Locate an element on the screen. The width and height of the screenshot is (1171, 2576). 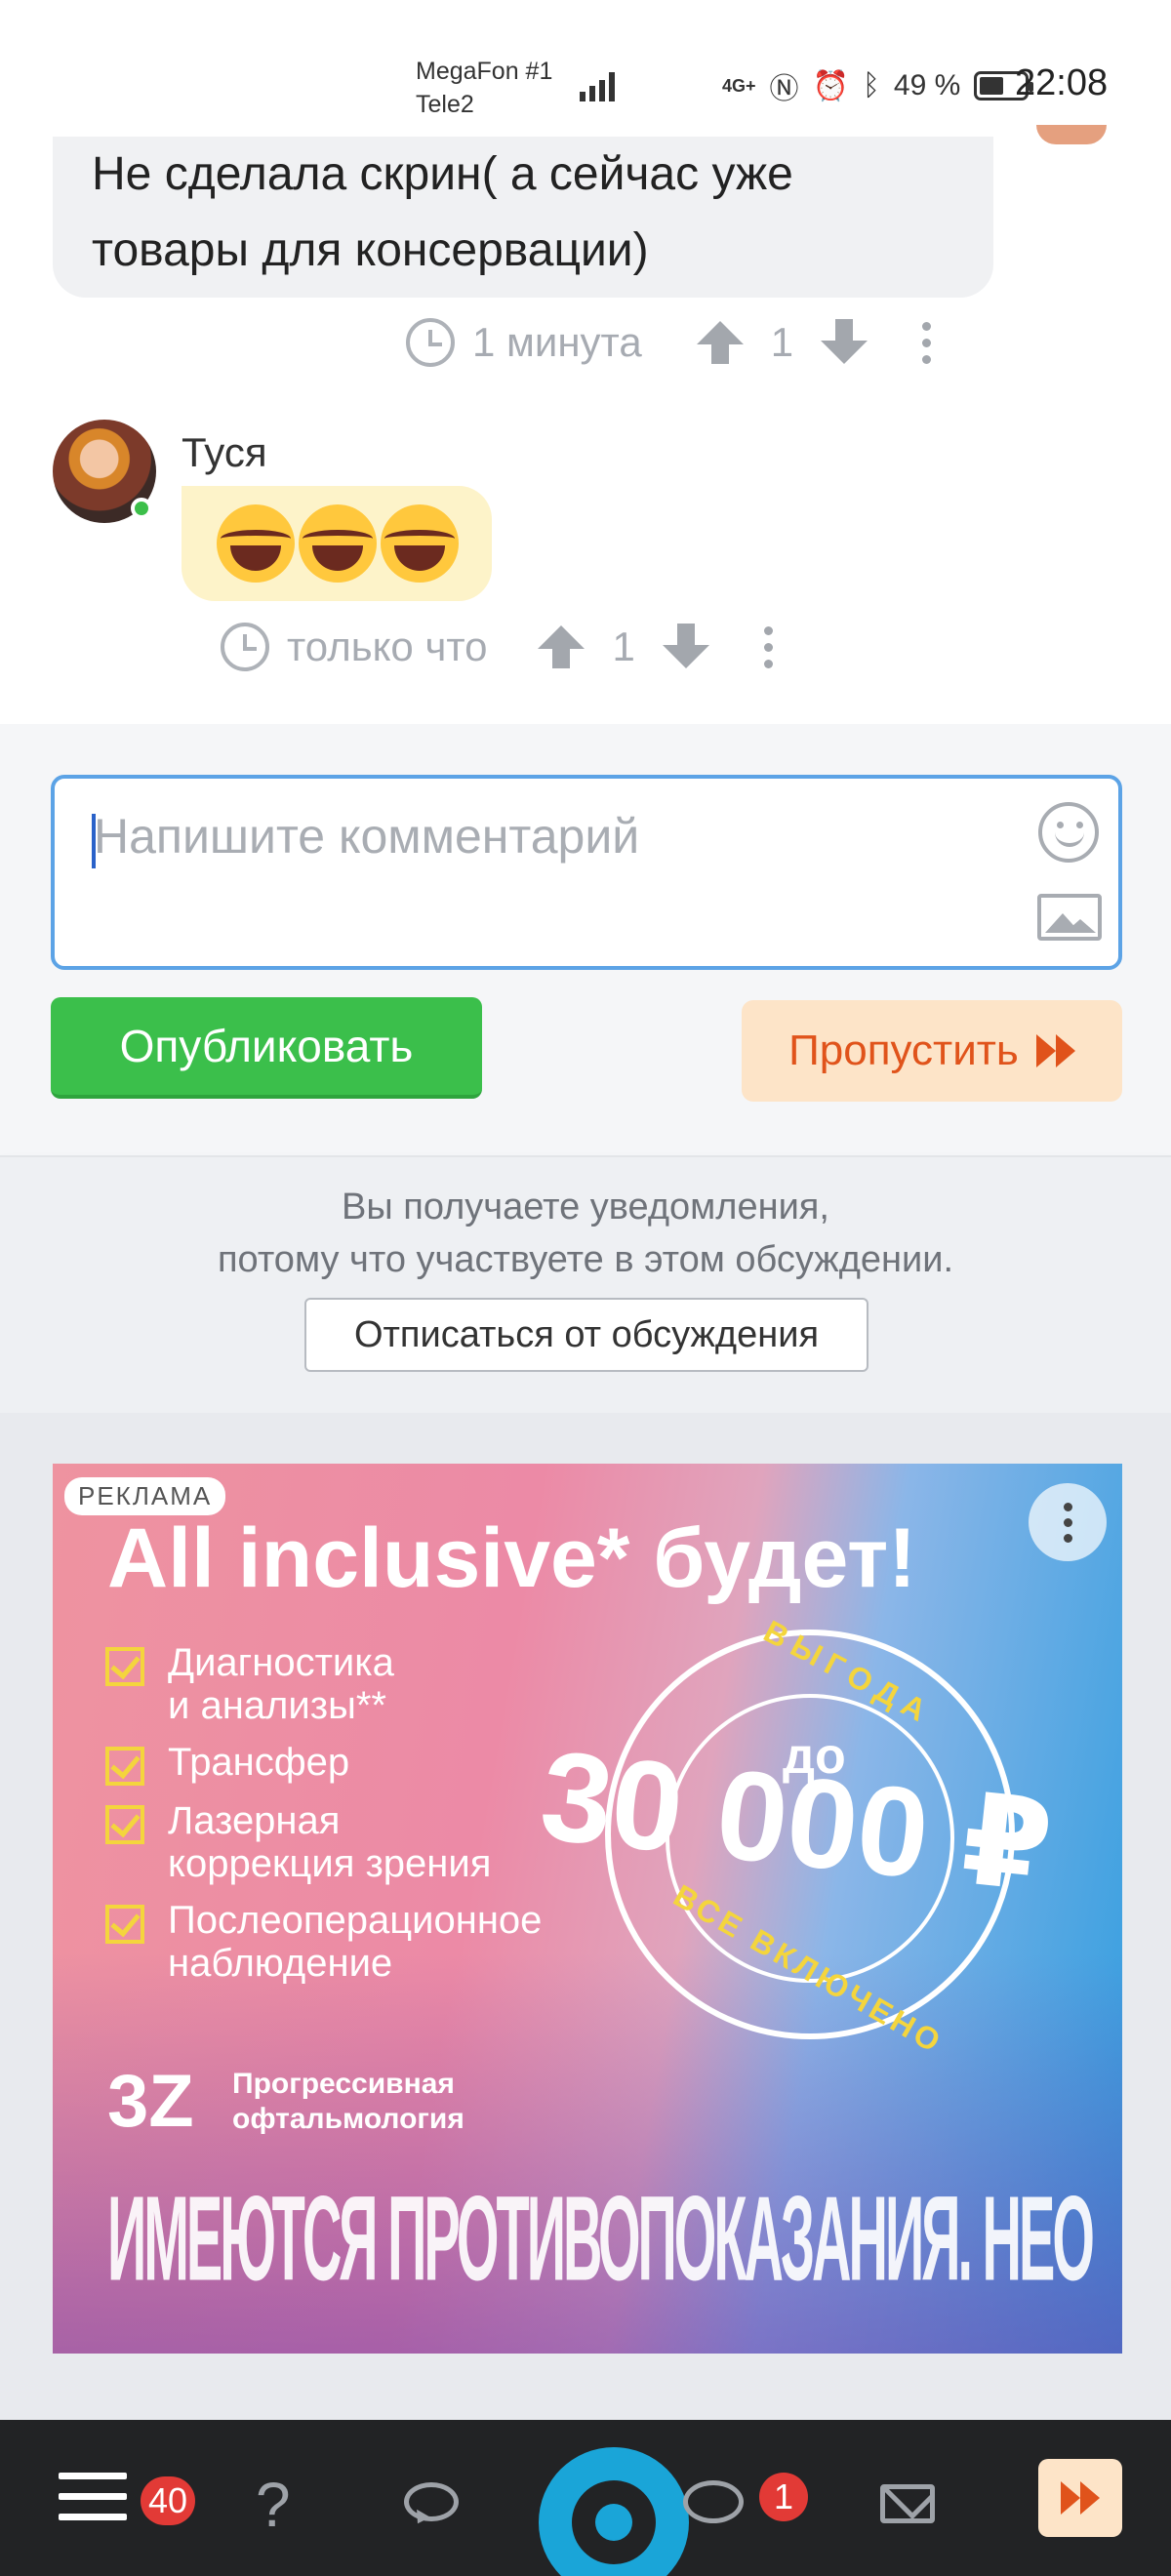
menu-badge: 40 is located at coordinates (168, 2500).